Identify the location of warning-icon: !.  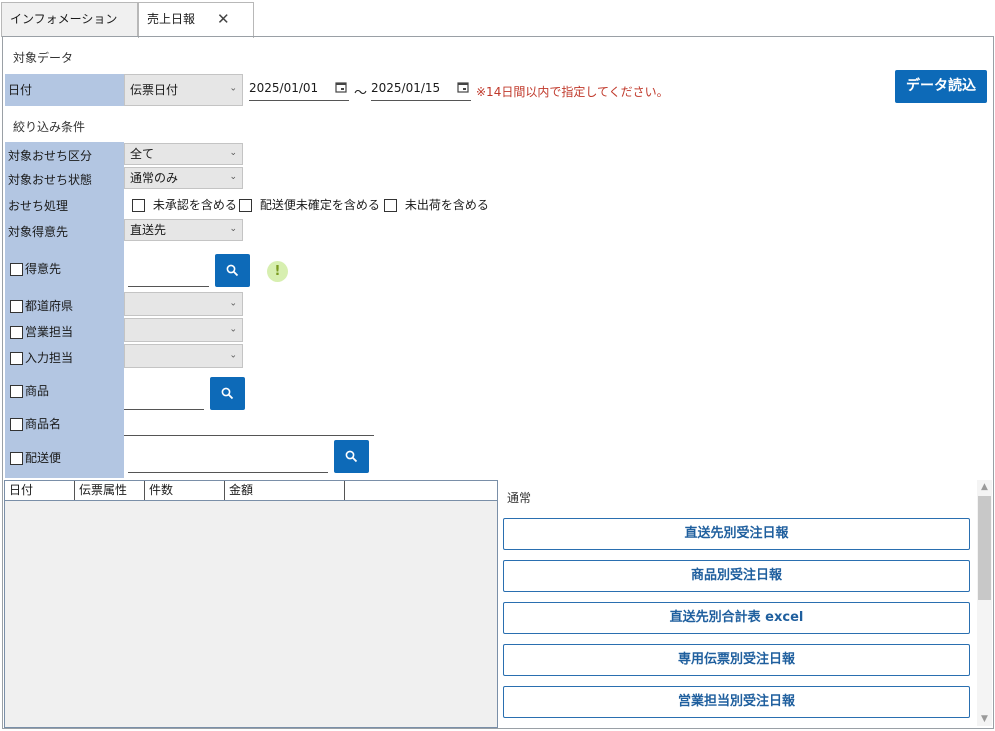
(277, 271).